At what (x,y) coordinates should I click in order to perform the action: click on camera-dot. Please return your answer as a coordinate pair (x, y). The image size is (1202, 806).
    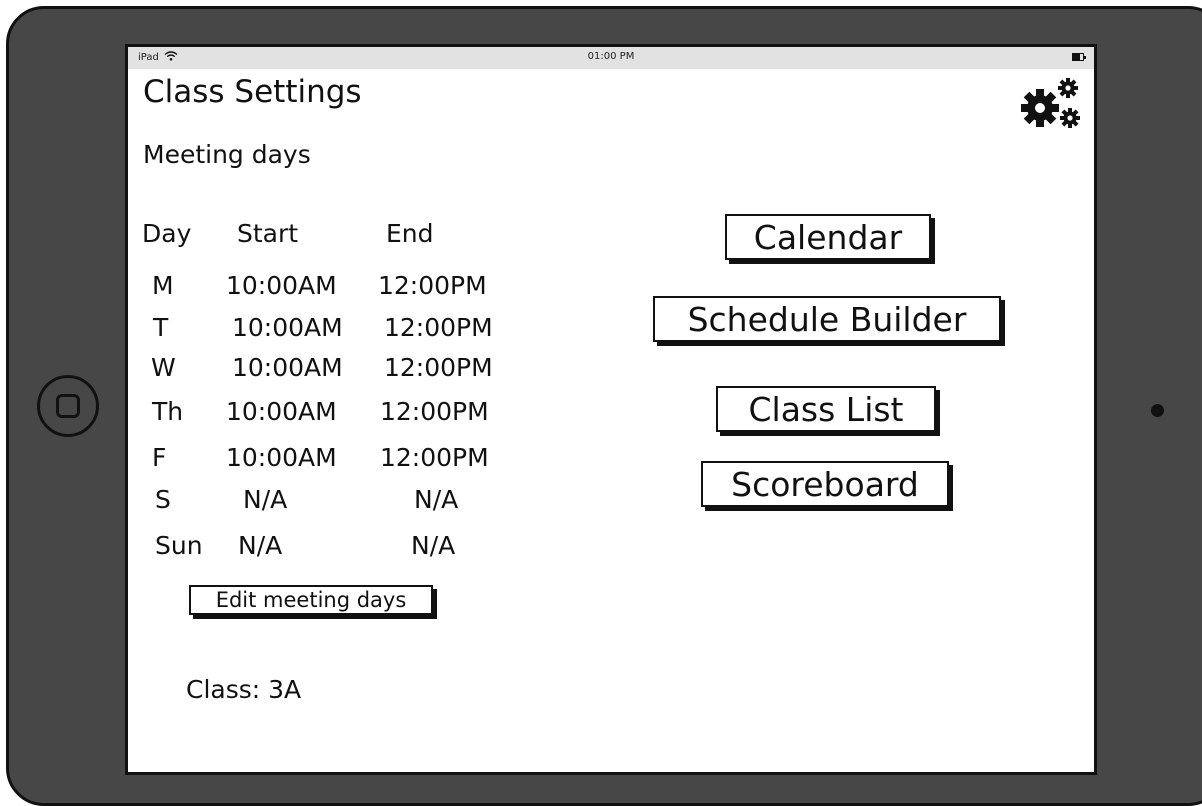
    Looking at the image, I should click on (1157, 410).